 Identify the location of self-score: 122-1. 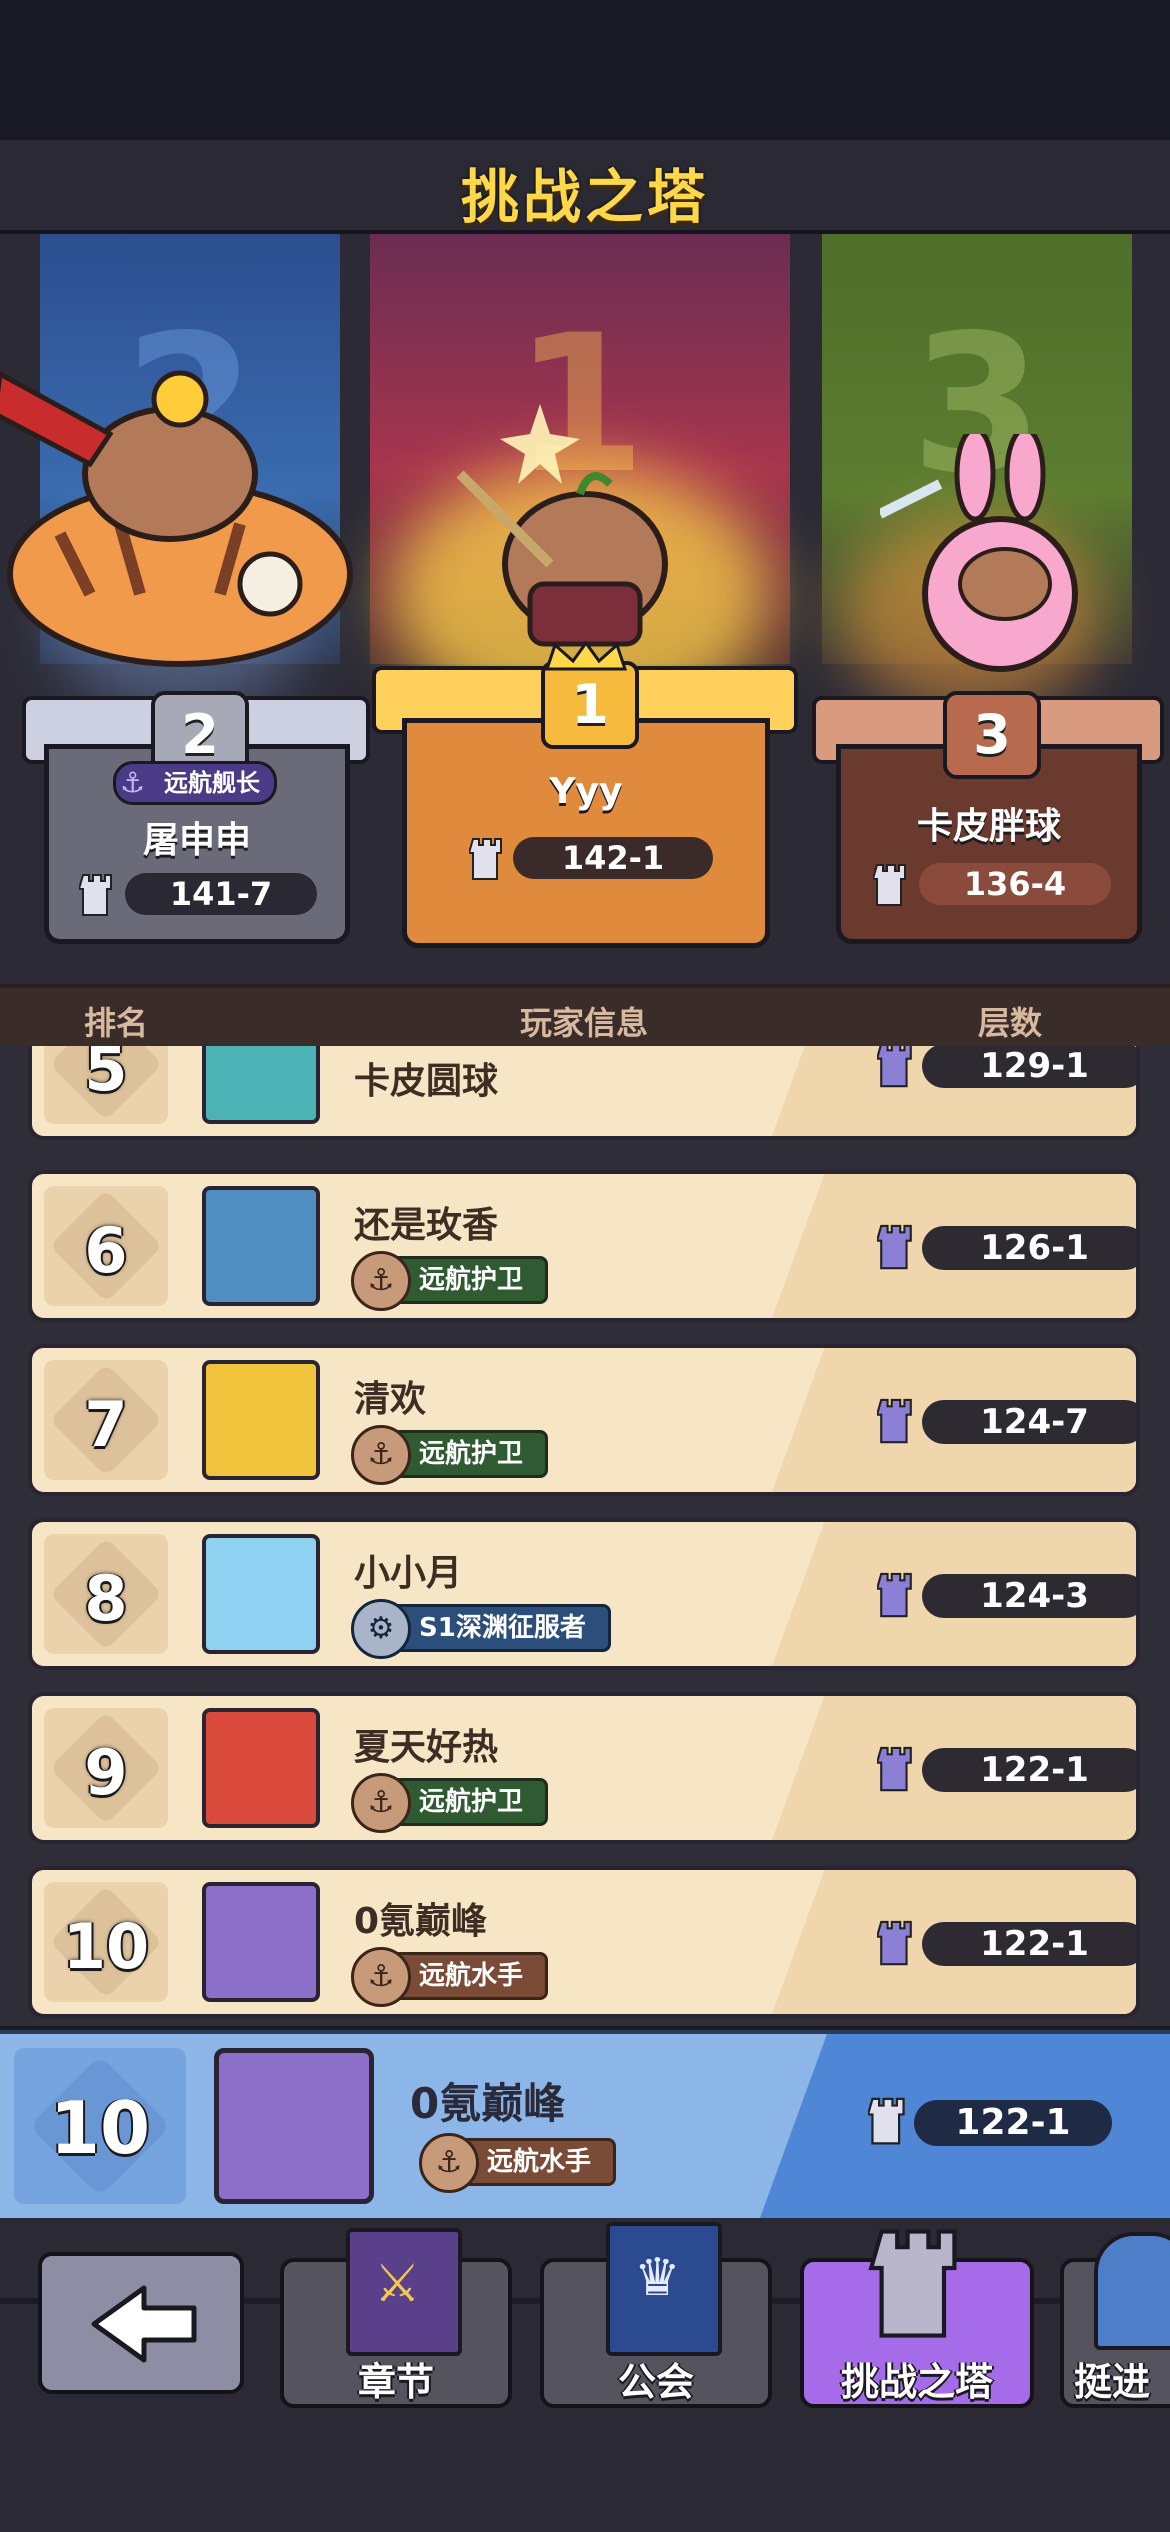
(1013, 2123).